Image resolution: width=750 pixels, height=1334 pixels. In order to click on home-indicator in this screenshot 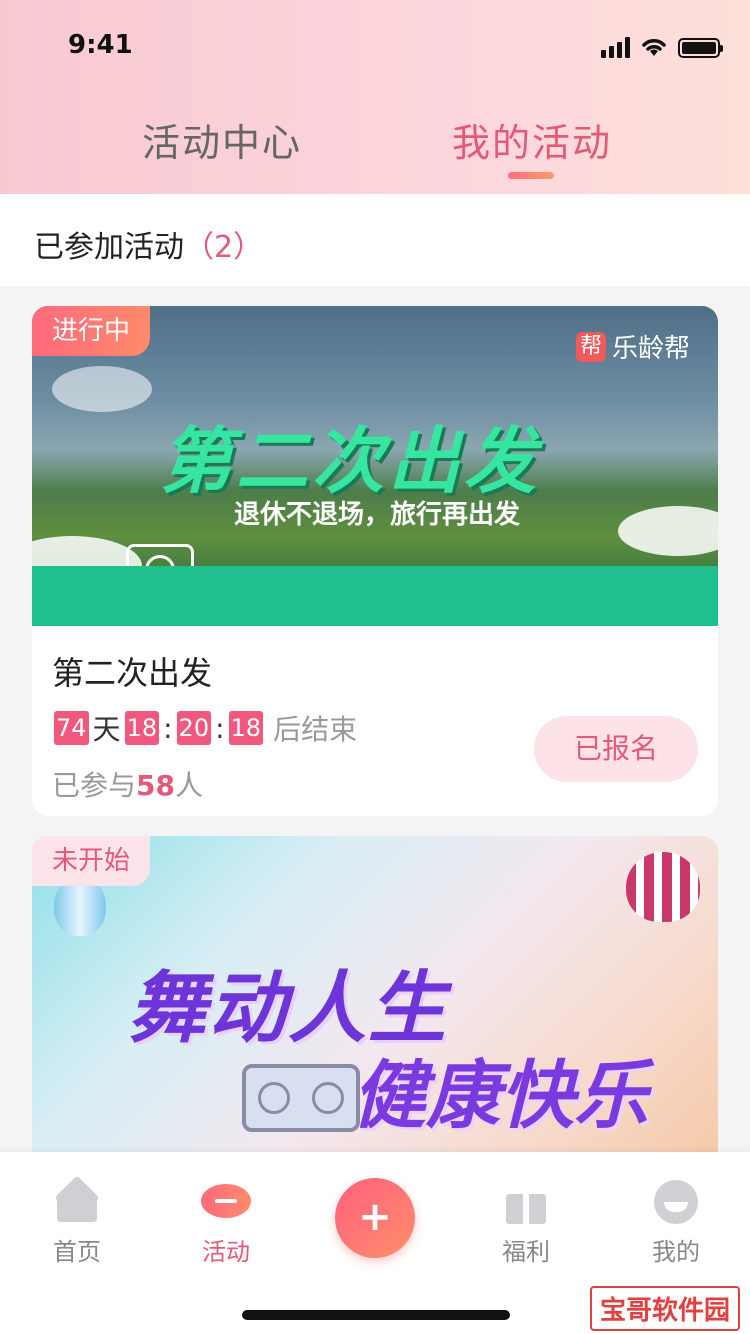, I will do `click(376, 1315)`.